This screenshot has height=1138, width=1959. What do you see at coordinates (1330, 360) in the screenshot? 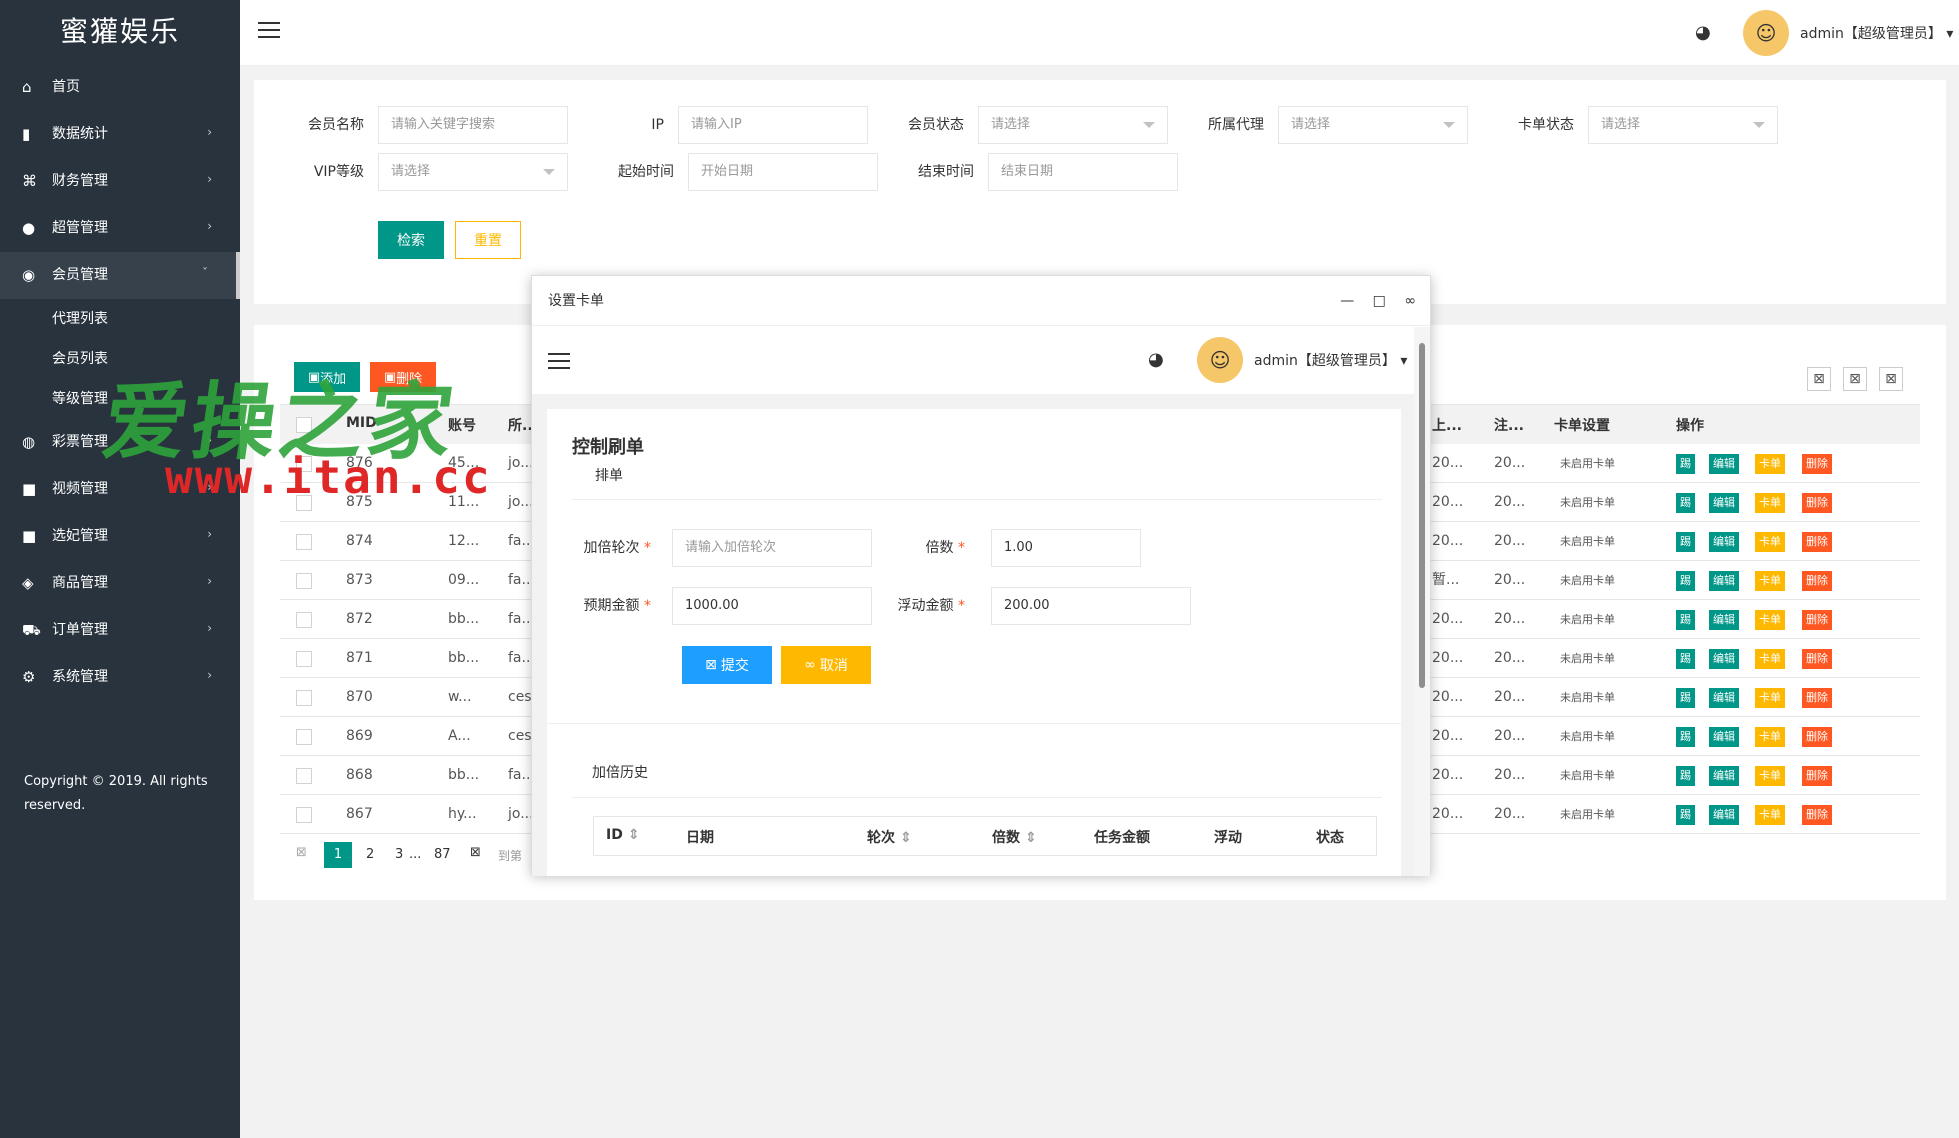
I see `modal-user-menu: admin【超级管理员】 ▾` at bounding box center [1330, 360].